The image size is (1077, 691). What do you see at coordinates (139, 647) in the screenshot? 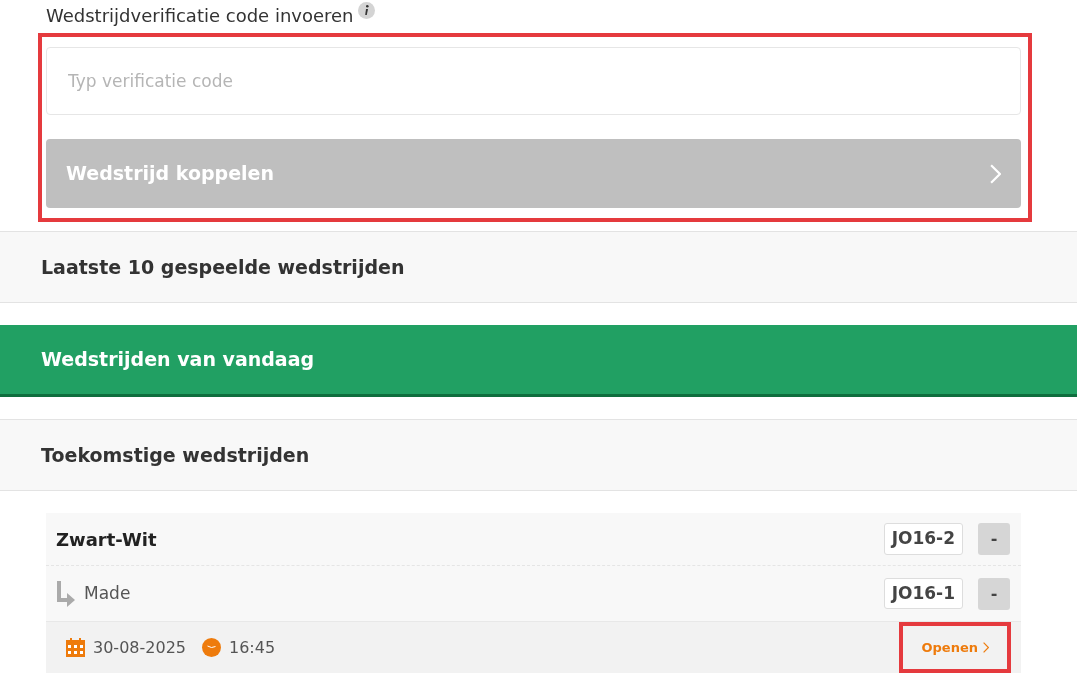
I see `match-date: 30-08-2025` at bounding box center [139, 647].